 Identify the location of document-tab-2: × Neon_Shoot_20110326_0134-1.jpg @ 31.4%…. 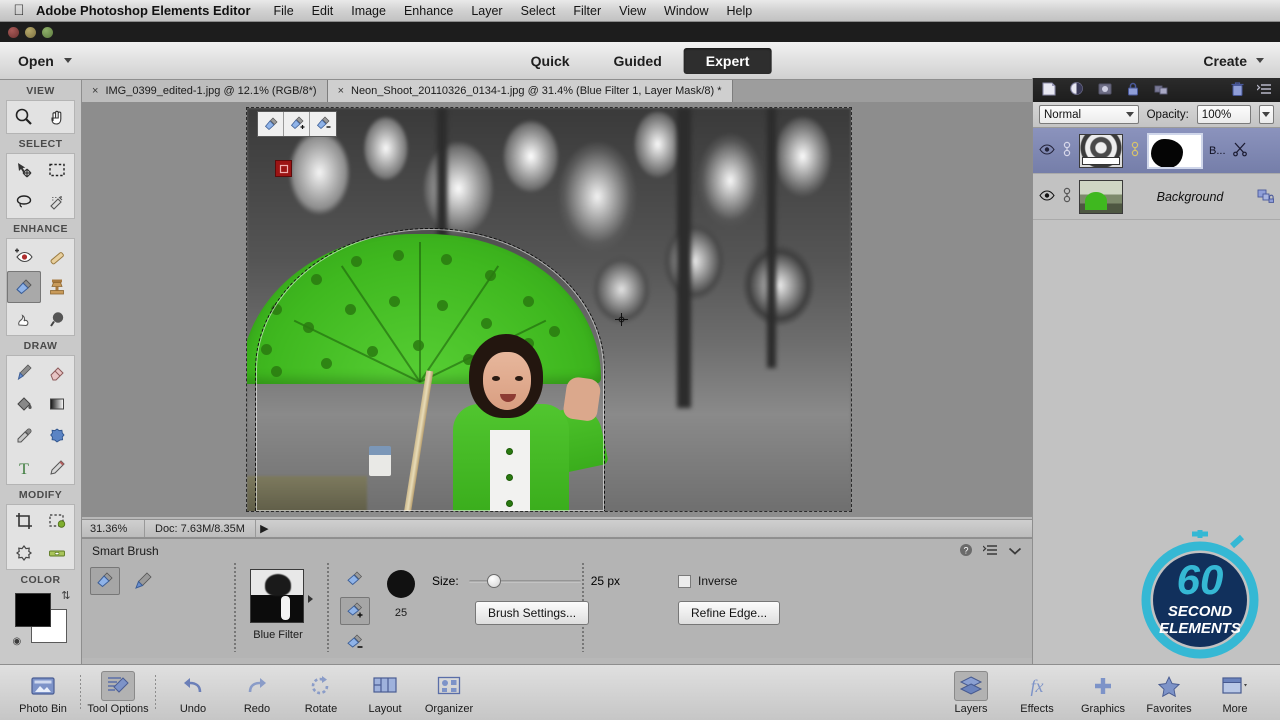
(530, 91).